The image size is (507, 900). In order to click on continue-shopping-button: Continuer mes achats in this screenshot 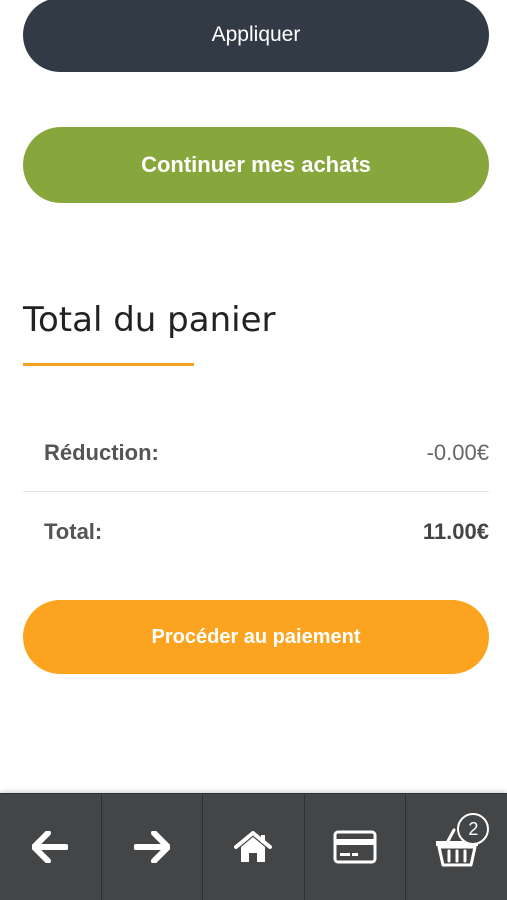, I will do `click(256, 165)`.